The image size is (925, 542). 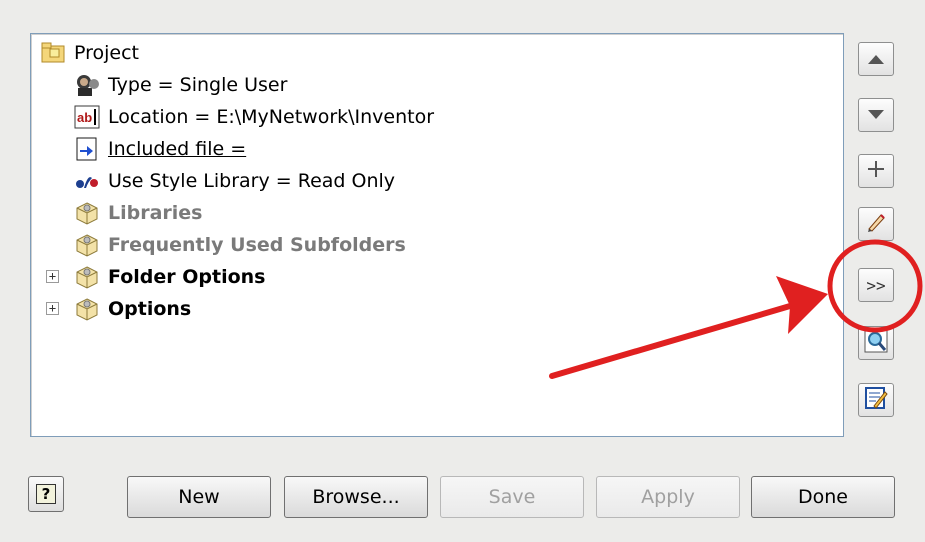 I want to click on new-button-label: New, so click(x=199, y=497).